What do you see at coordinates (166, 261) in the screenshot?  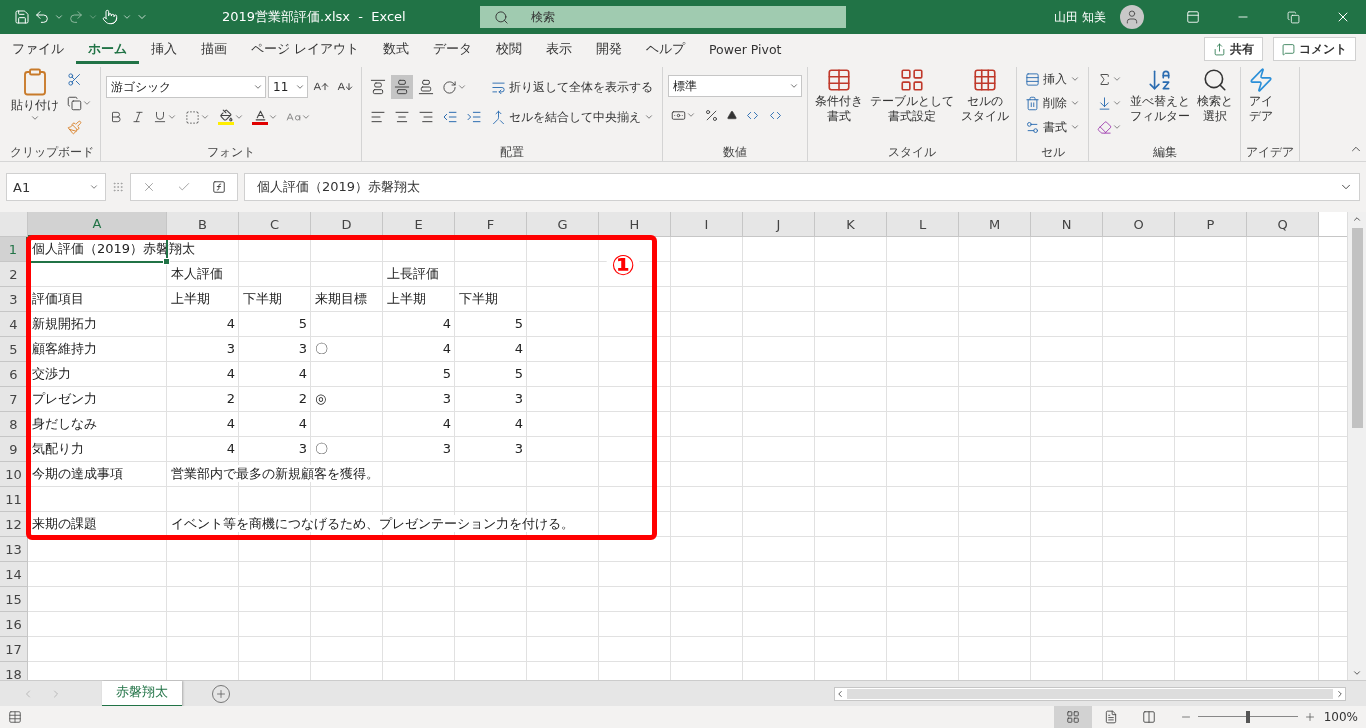 I see `fill-handle` at bounding box center [166, 261].